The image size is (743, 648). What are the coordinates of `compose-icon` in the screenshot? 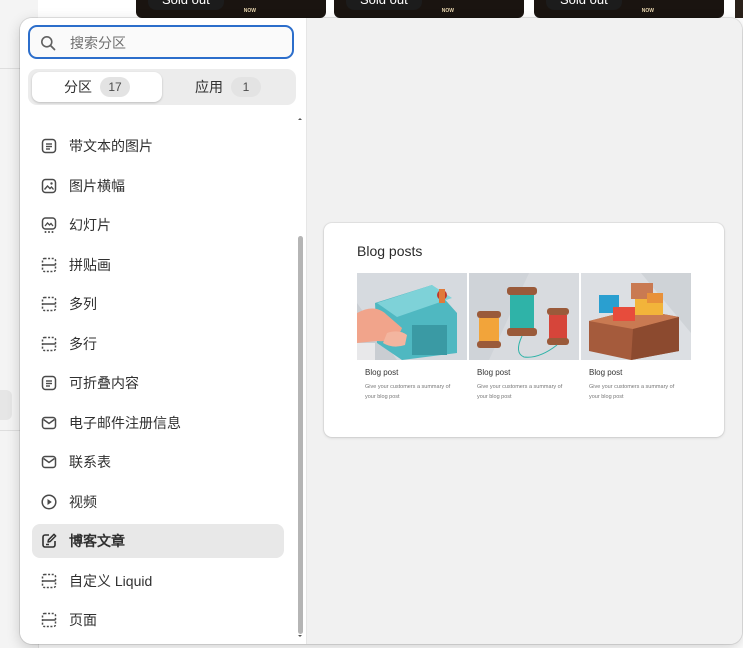 It's located at (49, 540).